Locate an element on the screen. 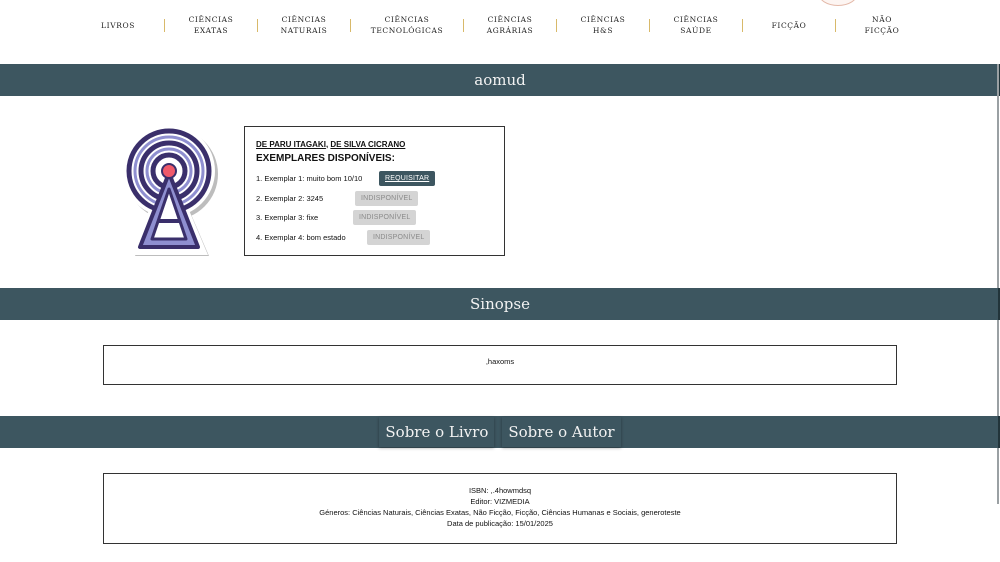 The width and height of the screenshot is (1000, 562). nav-ciencias-tecnologicas: CIÊNCIAS TECNOLÓGICAS is located at coordinates (407, 25).